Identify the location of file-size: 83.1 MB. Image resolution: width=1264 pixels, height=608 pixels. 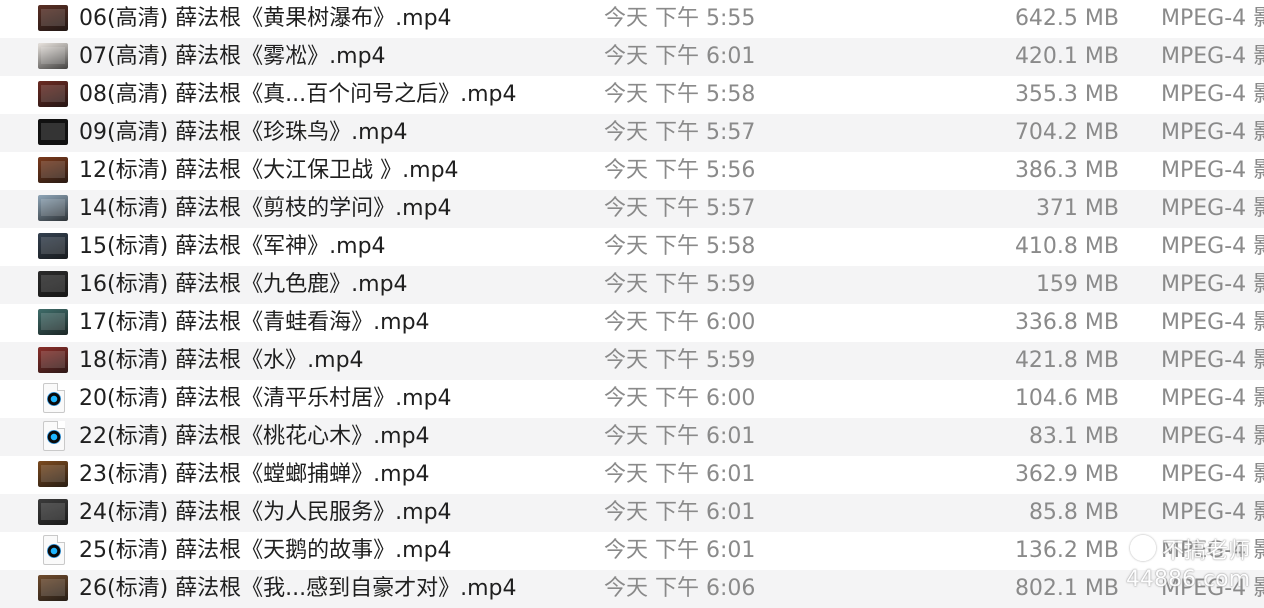
(1073, 436).